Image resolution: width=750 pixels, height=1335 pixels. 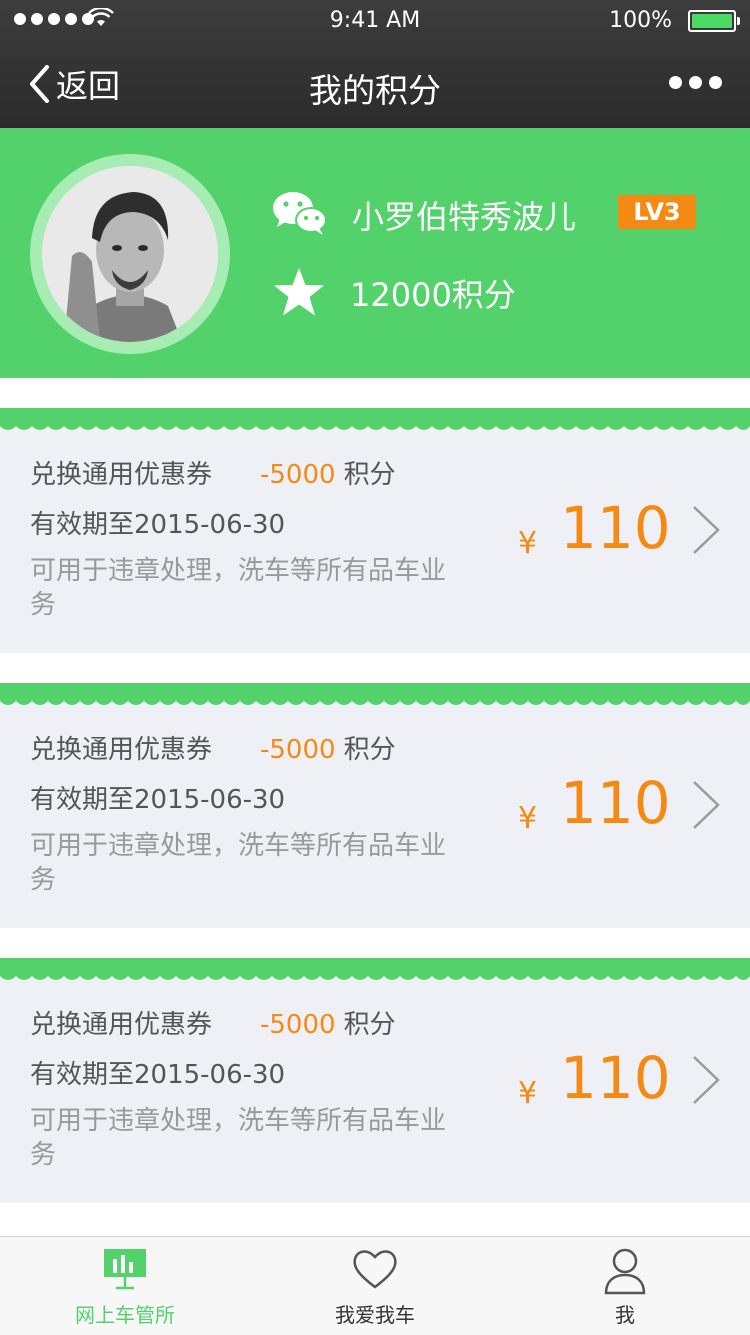 I want to click on chart-icon, so click(x=125, y=1269).